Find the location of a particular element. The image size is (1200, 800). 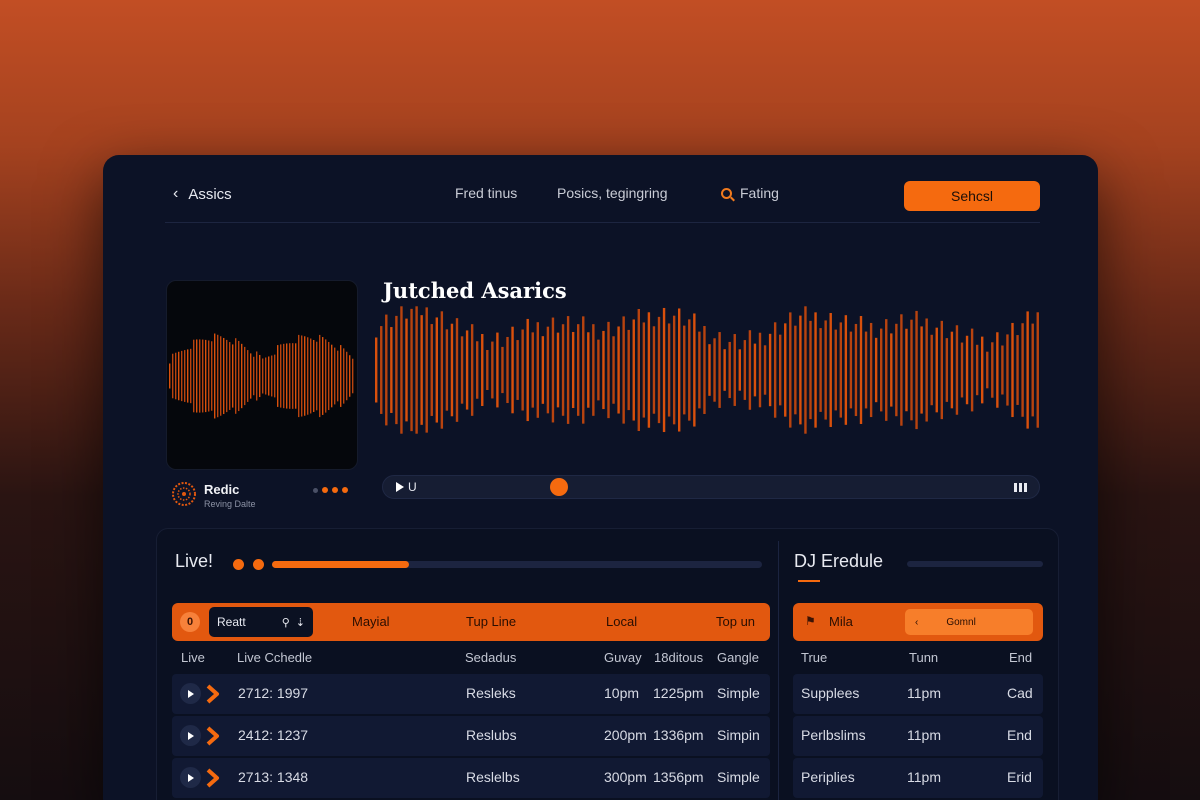

nav-link-2: Posics, tegingring is located at coordinates (612, 193).